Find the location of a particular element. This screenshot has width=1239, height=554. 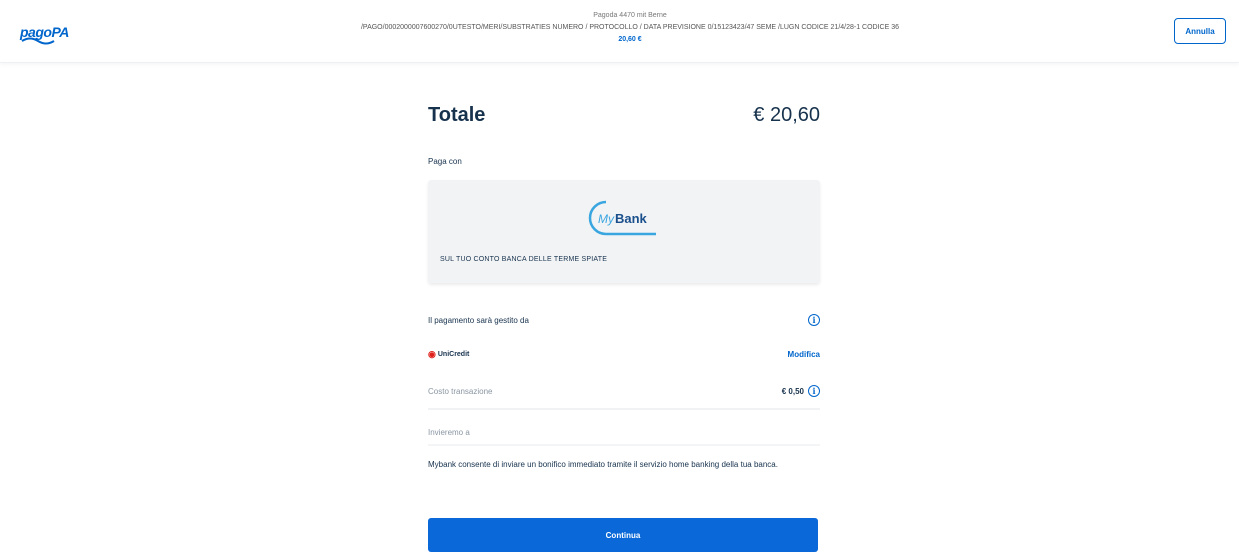

fee-value: € 0,50 i is located at coordinates (801, 391).